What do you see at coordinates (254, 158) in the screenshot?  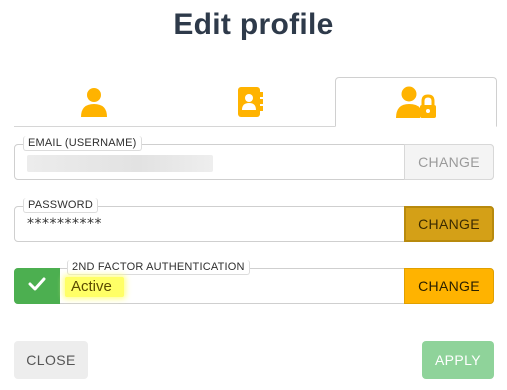 I see `email-field: EMAIL (USERNAME) CHANGE` at bounding box center [254, 158].